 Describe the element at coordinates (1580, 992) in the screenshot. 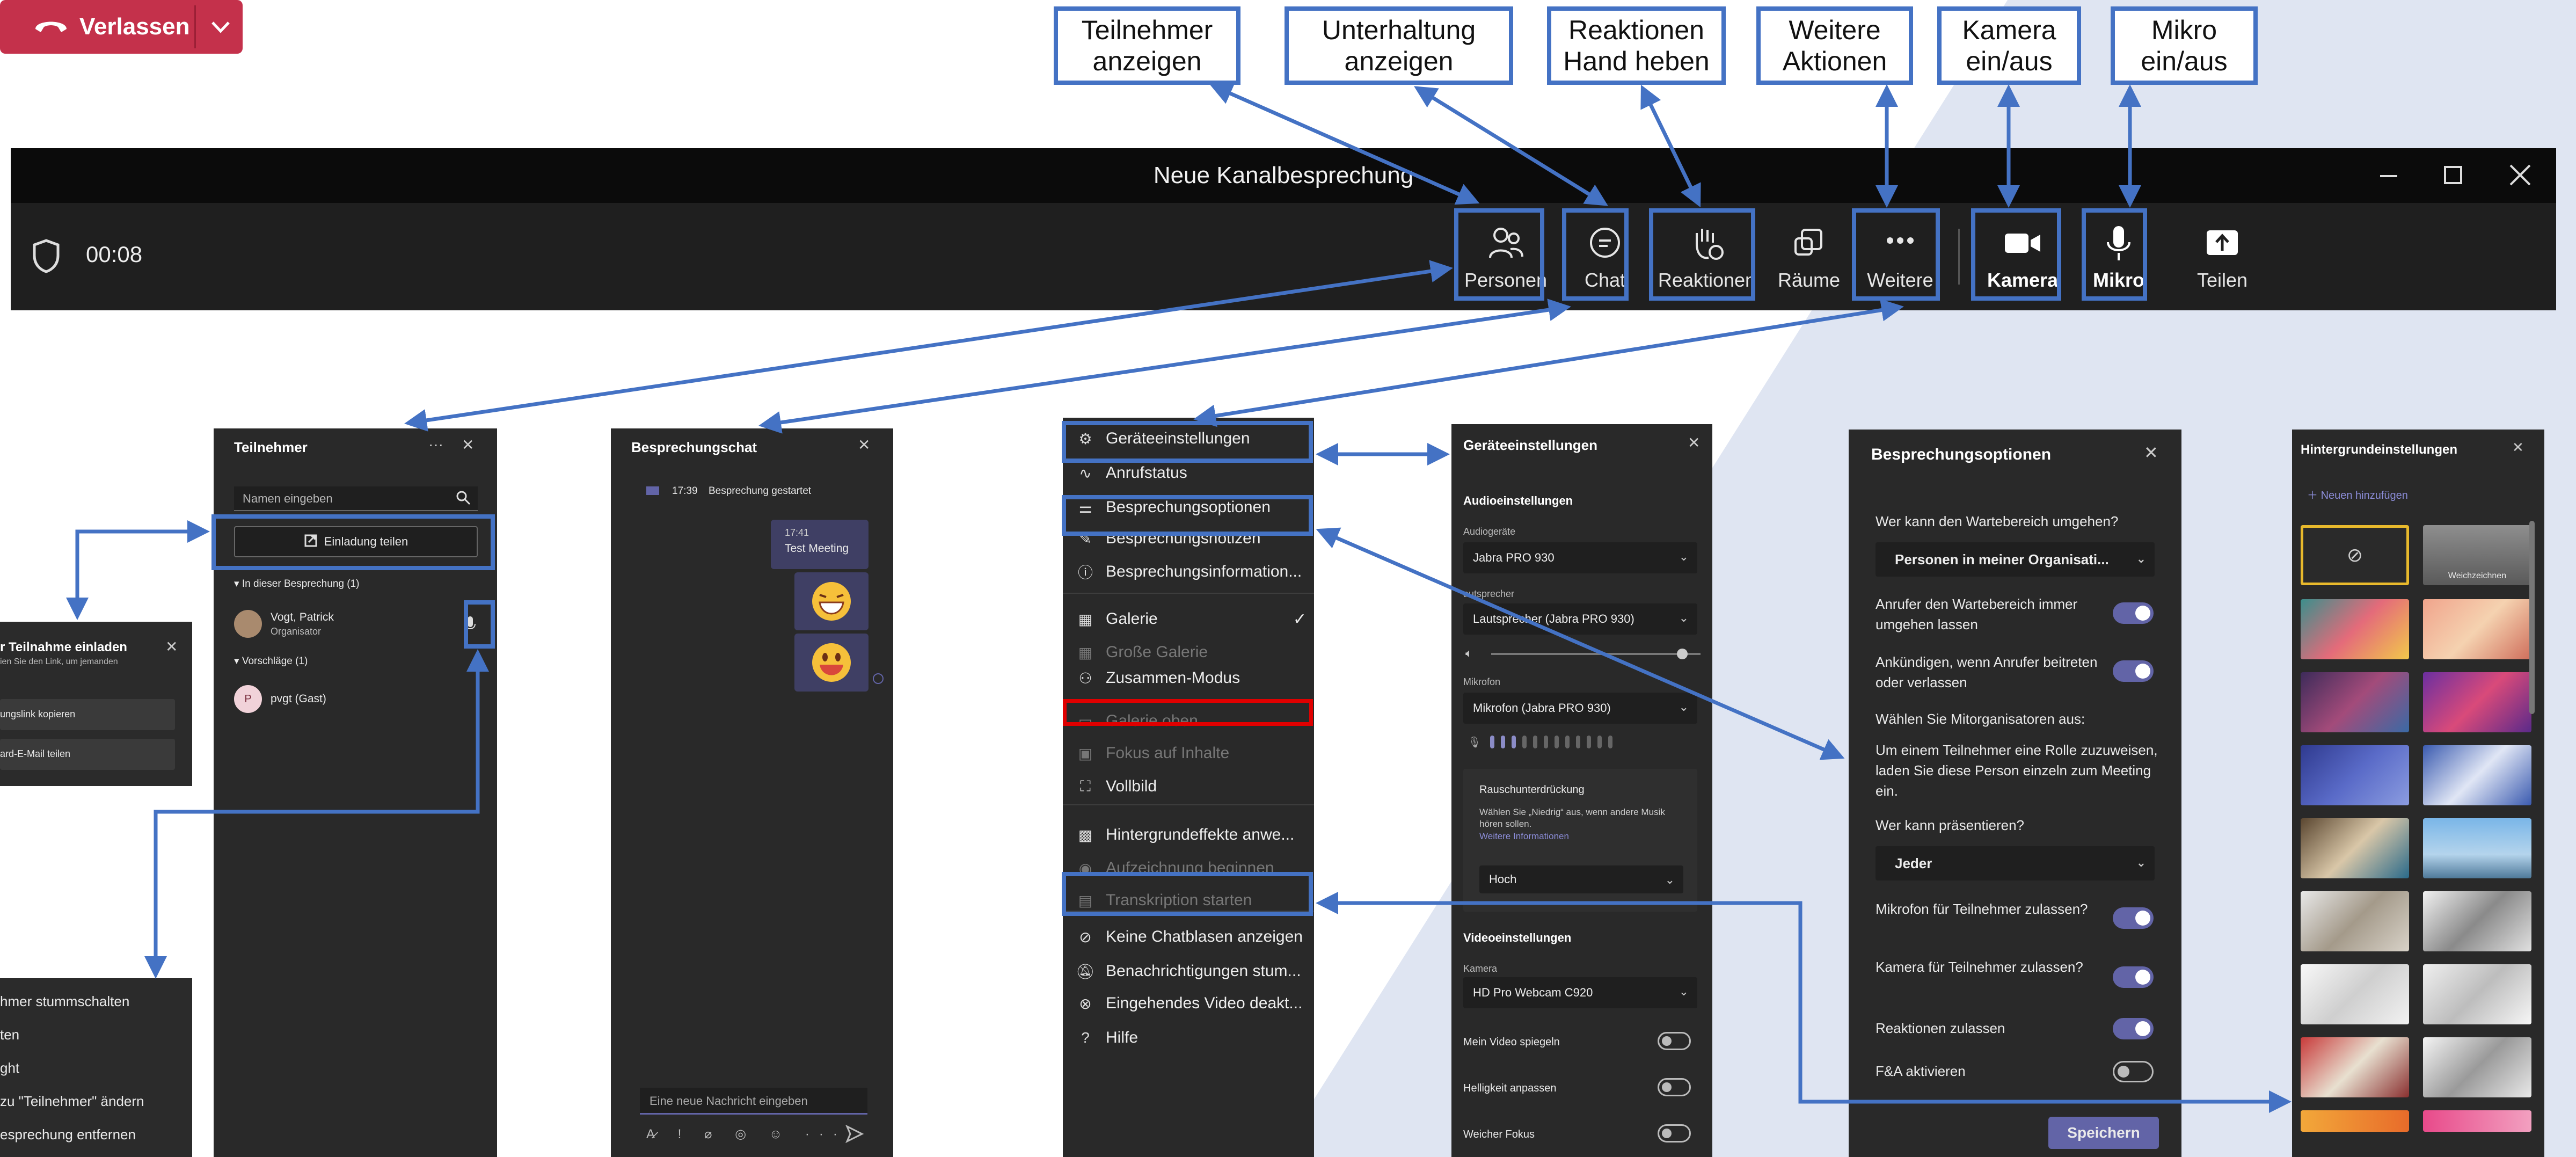

I see `camera-select: HD Pro Webcam C920 ⌄` at that location.